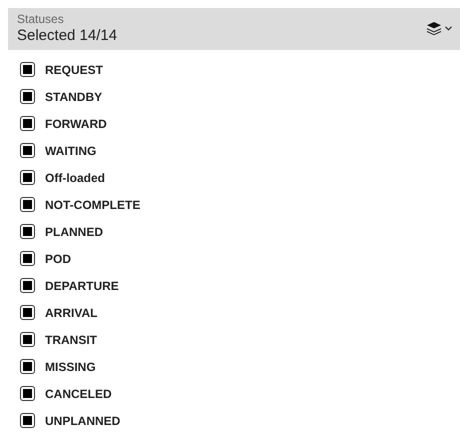 The width and height of the screenshot is (467, 436). Describe the element at coordinates (74, 232) in the screenshot. I see `status-label: PLANNED` at that location.